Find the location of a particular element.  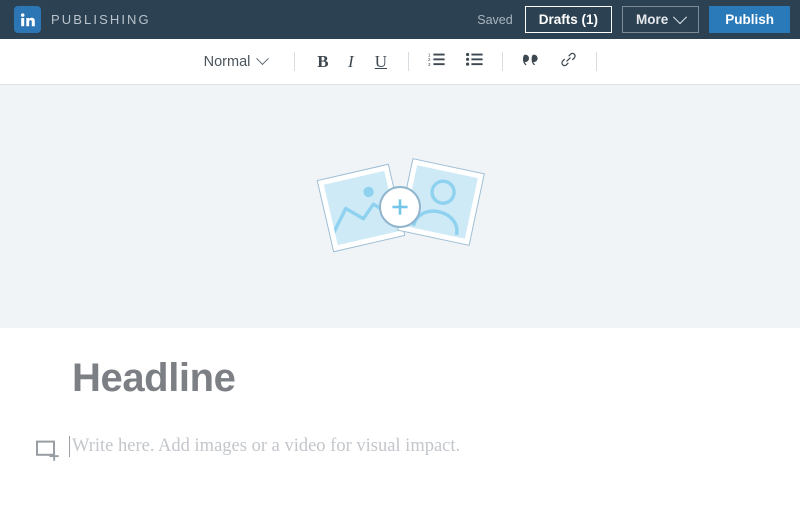

bulleted-list-button is located at coordinates (474, 61).